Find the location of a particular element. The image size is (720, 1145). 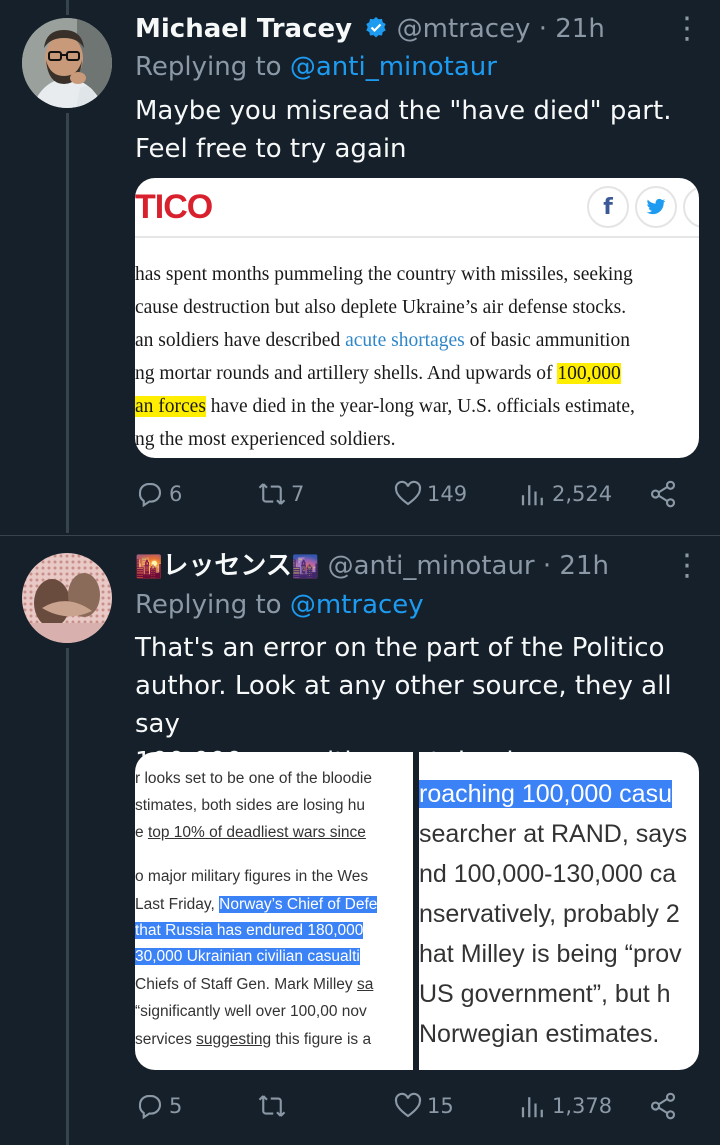

article-link: sa is located at coordinates (365, 984).